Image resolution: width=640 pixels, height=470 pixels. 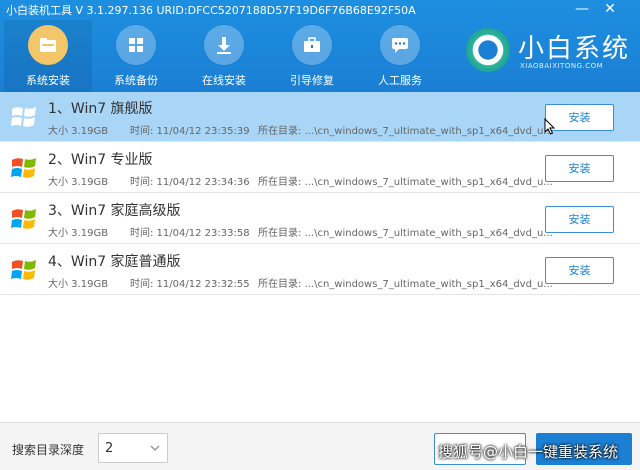 I want to click on system-time: 时间: 11/04/12 23:32:55, so click(x=190, y=284).